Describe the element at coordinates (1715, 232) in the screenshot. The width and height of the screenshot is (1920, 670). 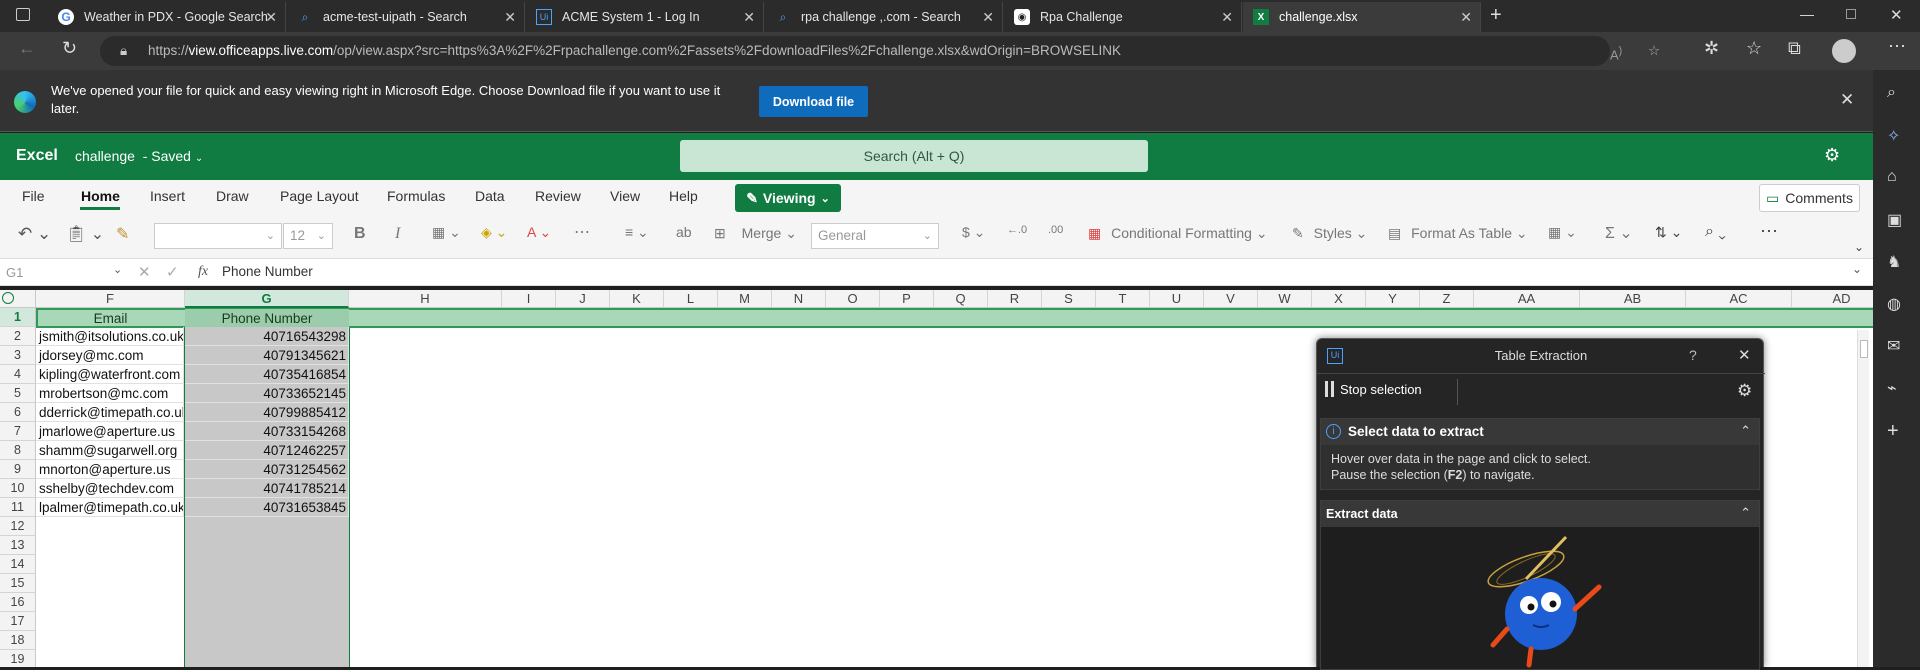
I see `find-icon: ⌕ ⌄` at that location.